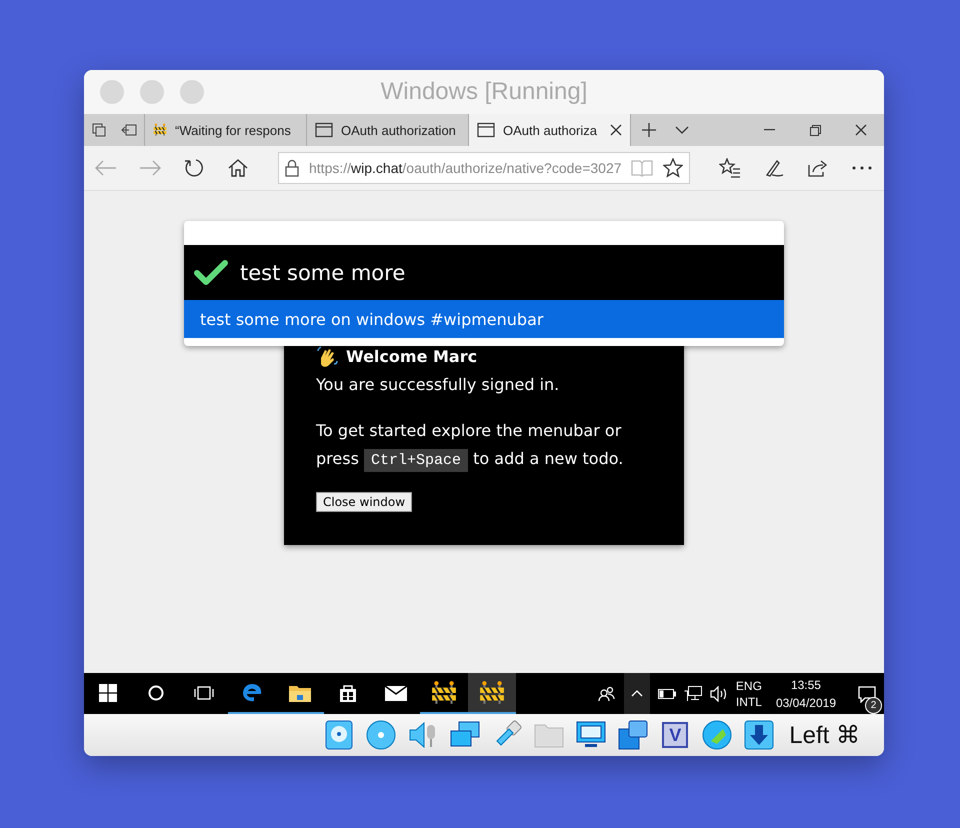 This screenshot has height=828, width=960. Describe the element at coordinates (719, 694) in the screenshot. I see `volume-icon` at that location.